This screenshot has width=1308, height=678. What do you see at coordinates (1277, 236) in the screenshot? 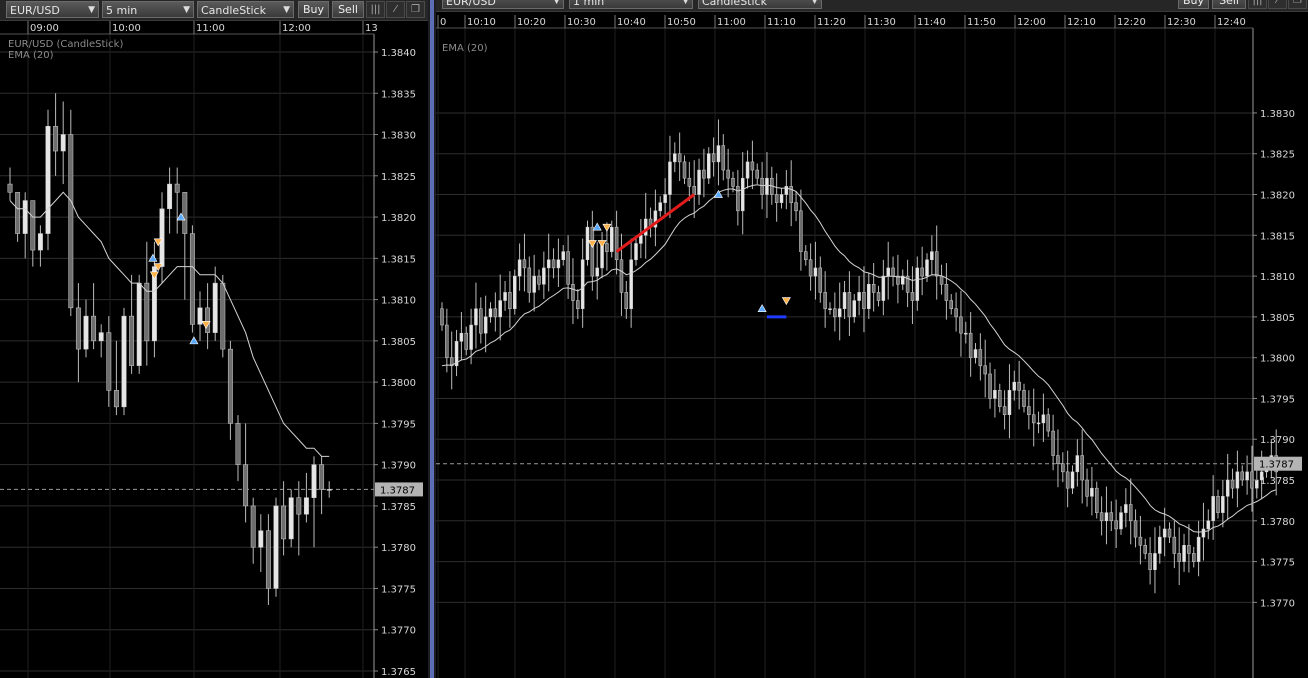
I see `y-tick-label: 1.3815` at bounding box center [1277, 236].